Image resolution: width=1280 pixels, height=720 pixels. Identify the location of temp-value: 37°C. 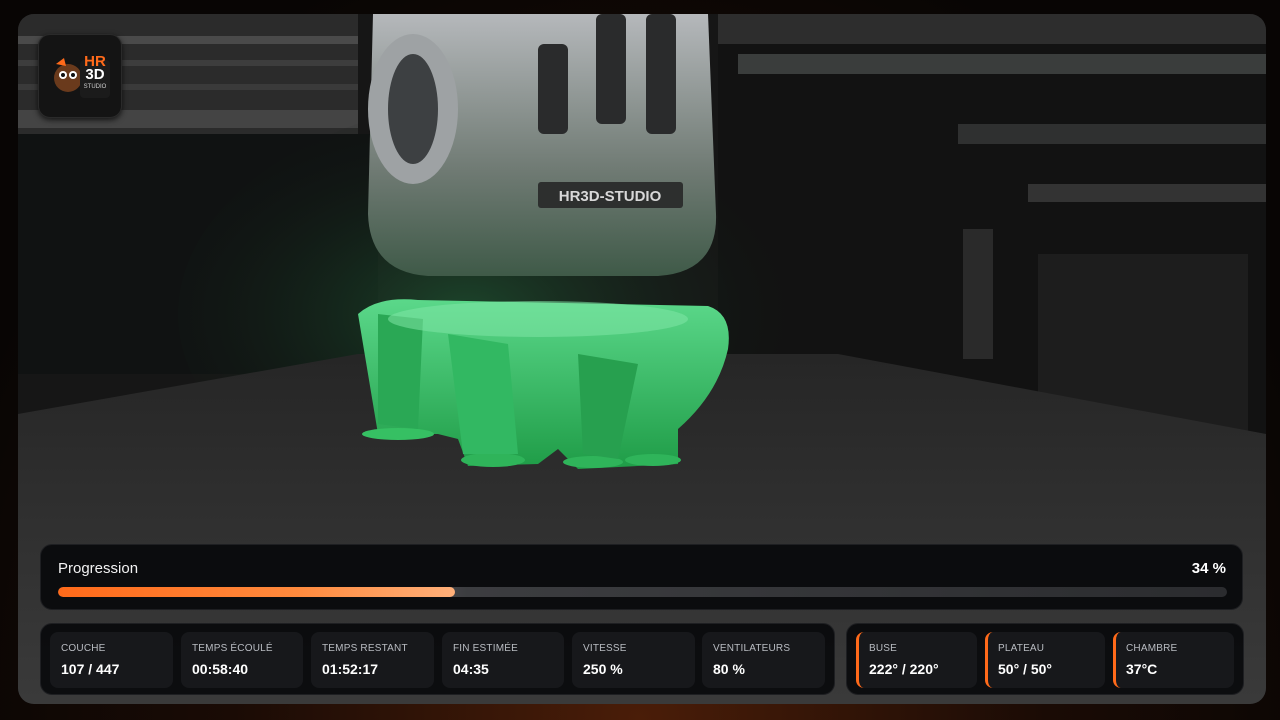
(1142, 669).